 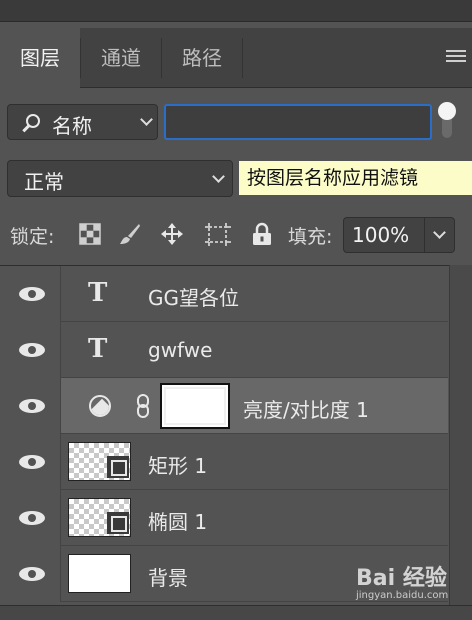 What do you see at coordinates (380, 235) in the screenshot?
I see `fill-value: 100%` at bounding box center [380, 235].